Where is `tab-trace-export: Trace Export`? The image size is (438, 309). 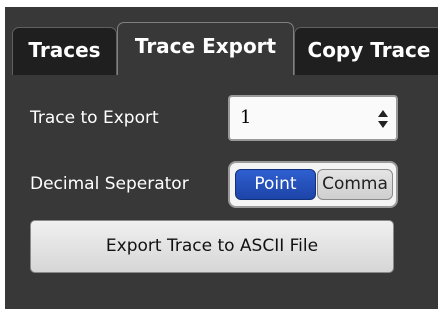
tab-trace-export: Trace Export is located at coordinates (205, 48).